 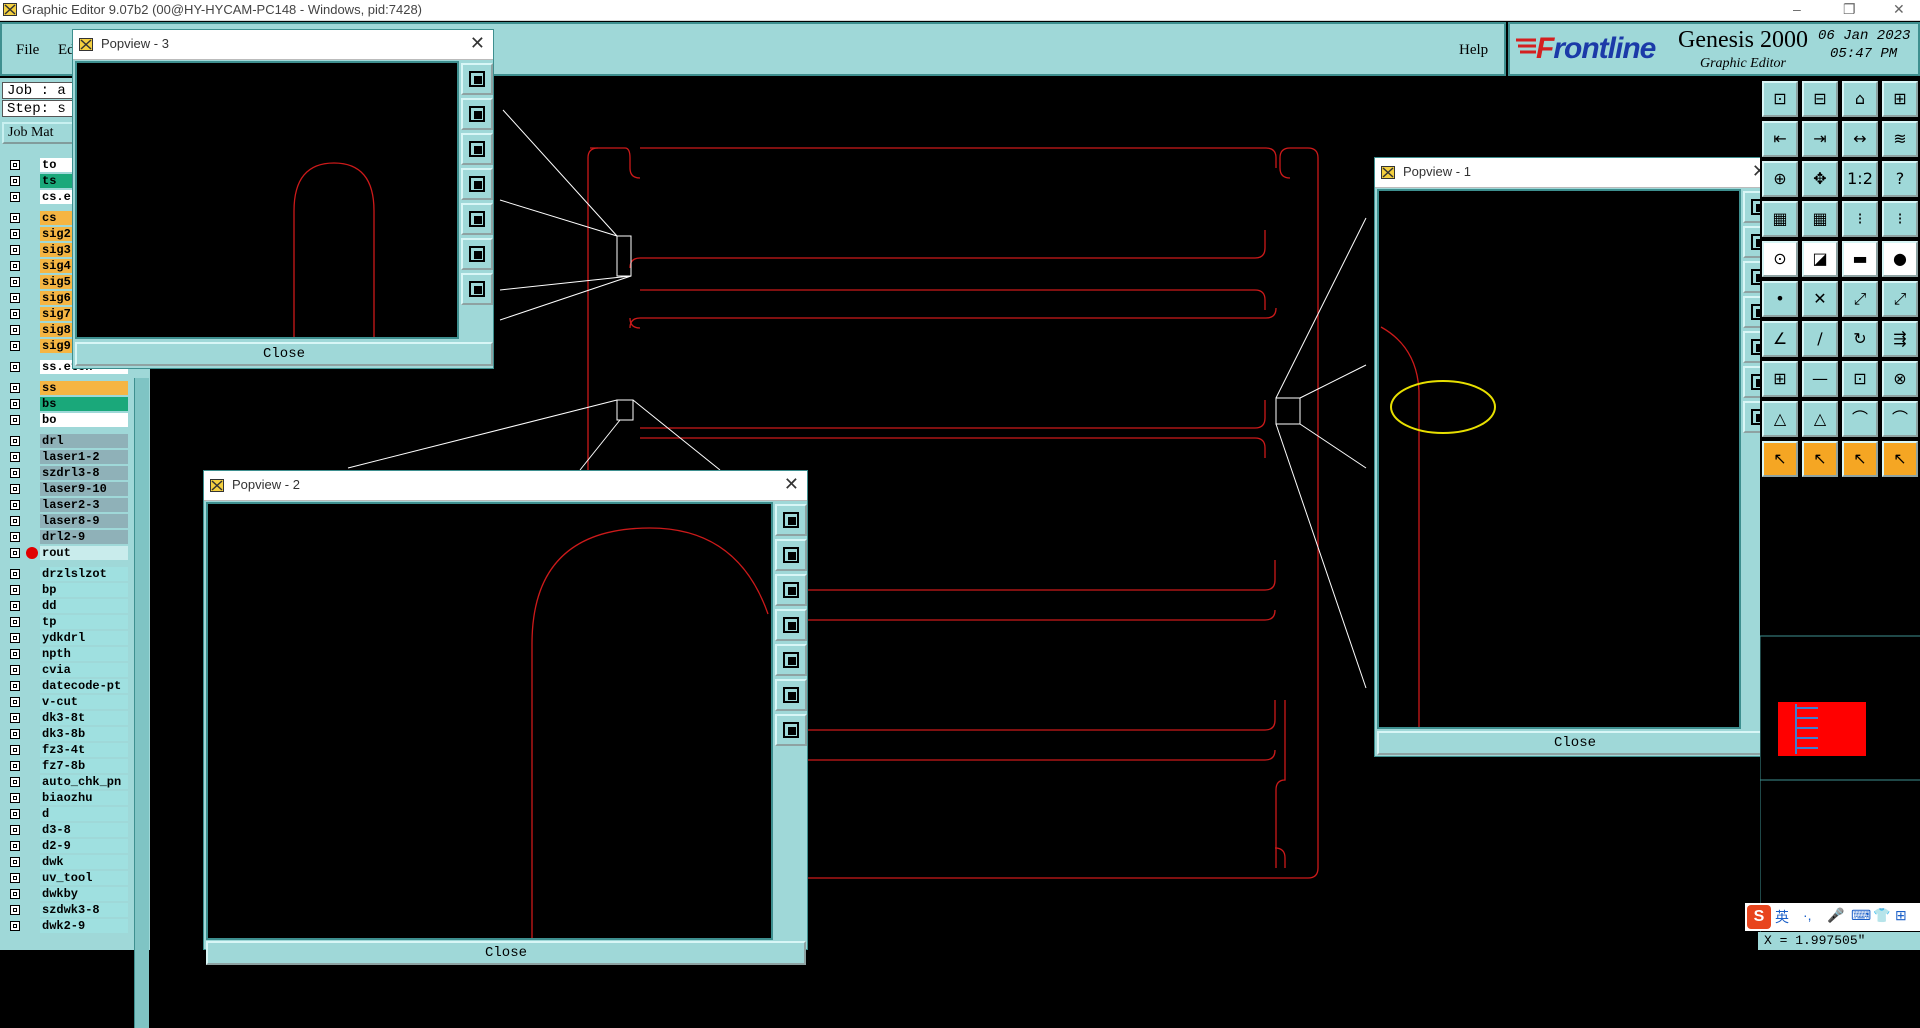 I want to click on popview-3-close-icon: ✕, so click(x=477, y=43).